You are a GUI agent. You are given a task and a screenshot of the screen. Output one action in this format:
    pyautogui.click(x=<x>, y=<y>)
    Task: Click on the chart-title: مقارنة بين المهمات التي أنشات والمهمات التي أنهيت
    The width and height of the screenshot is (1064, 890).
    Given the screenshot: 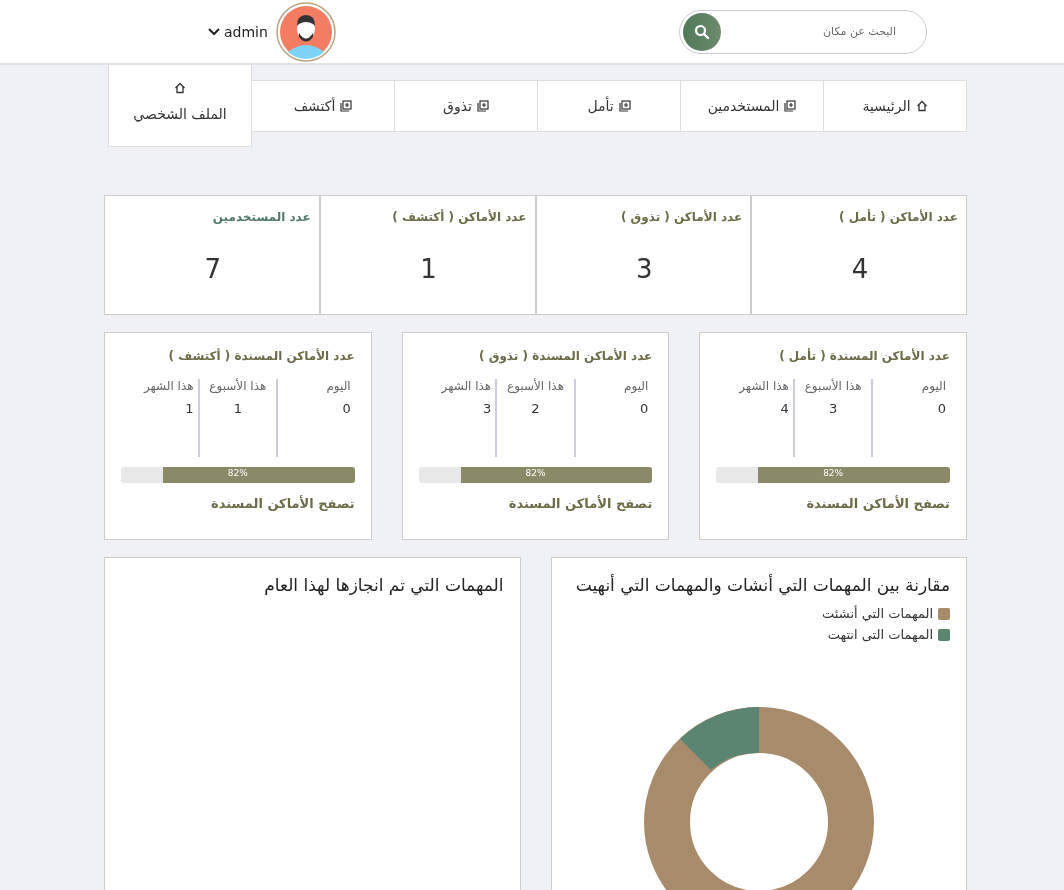 What is the action you would take?
    pyautogui.click(x=762, y=585)
    